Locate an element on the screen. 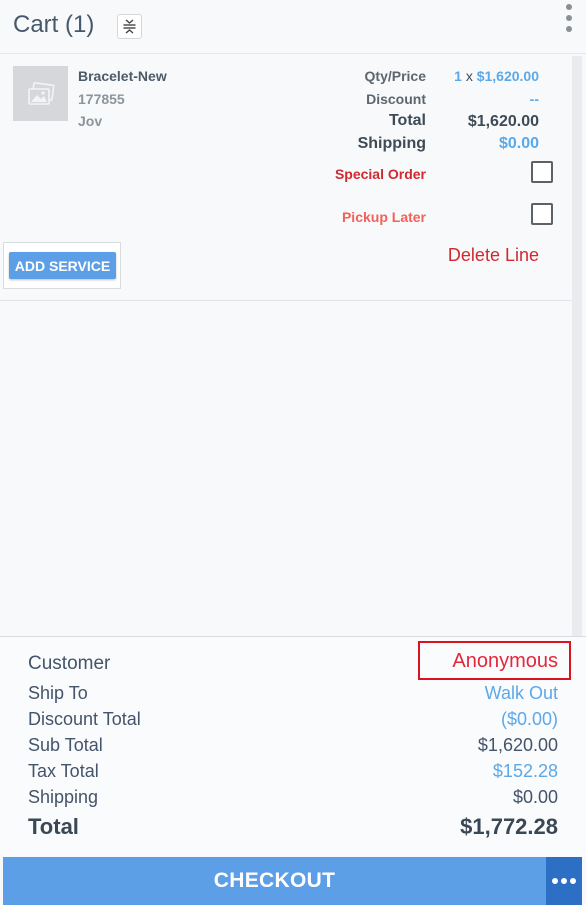  collapse-vertical-icon is located at coordinates (129, 26).